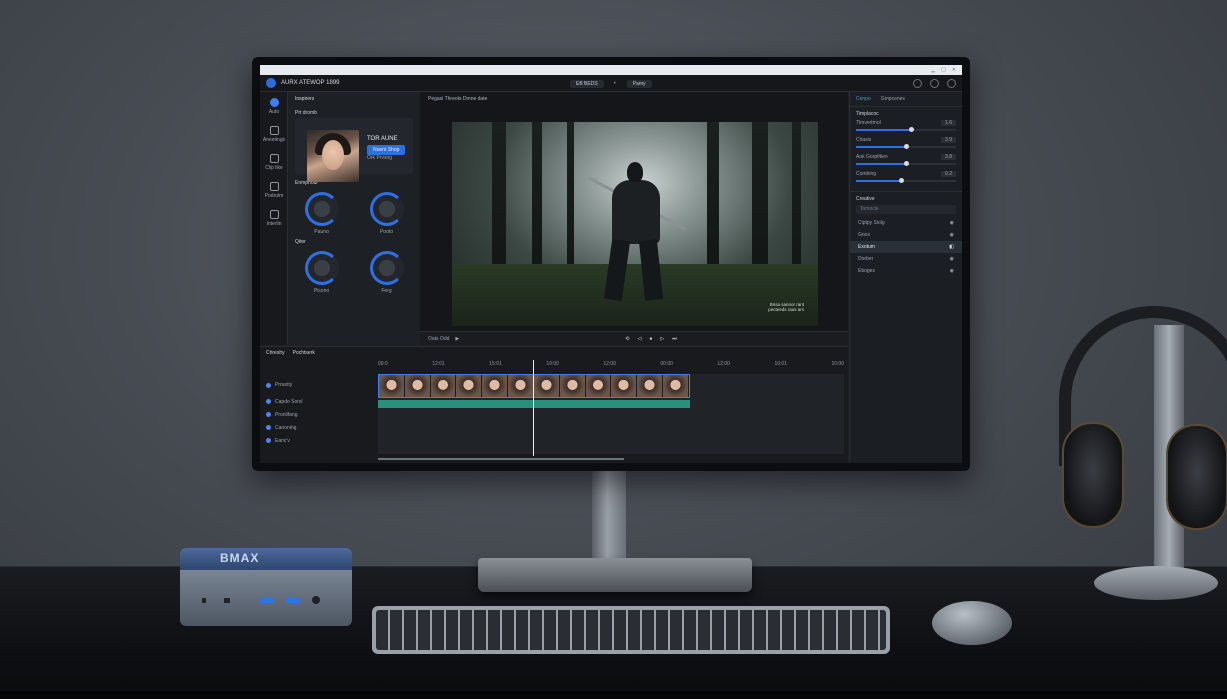  I want to click on knob-3: Pisono, so click(321, 272).